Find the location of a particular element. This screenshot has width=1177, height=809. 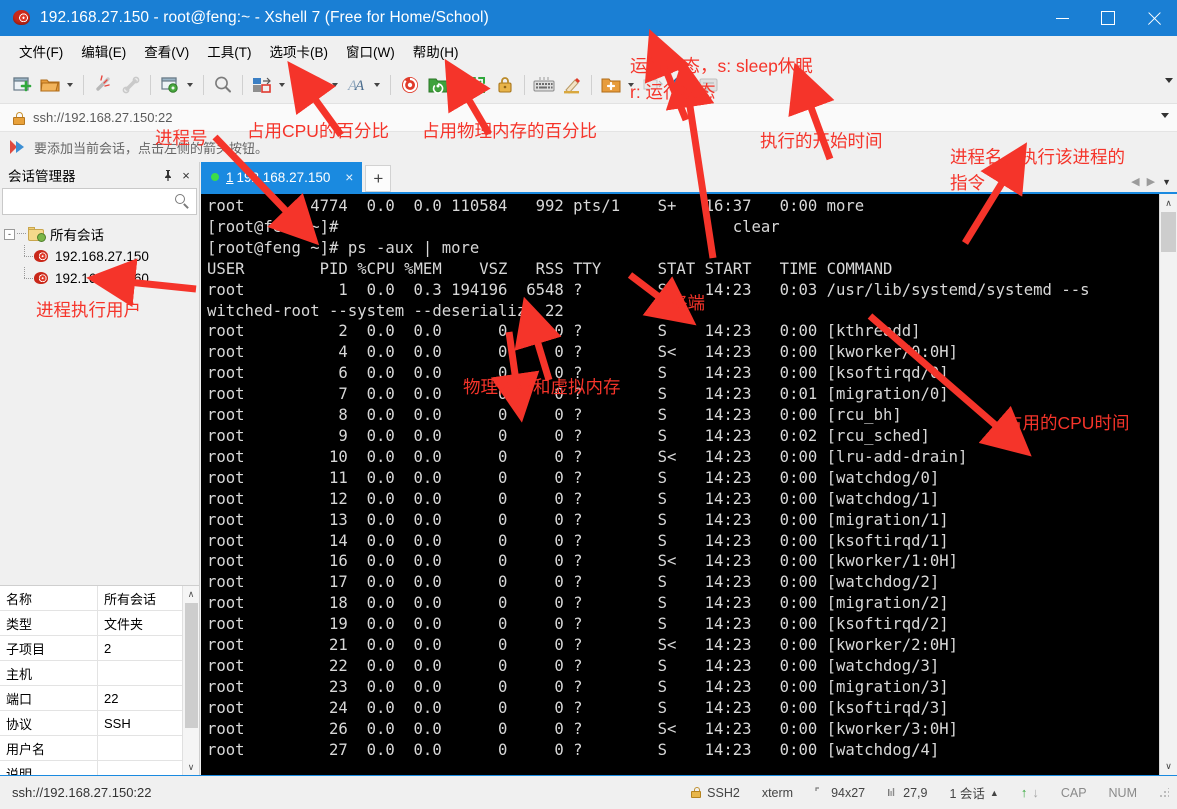

menu-file: 文件(F) is located at coordinates (41, 51).